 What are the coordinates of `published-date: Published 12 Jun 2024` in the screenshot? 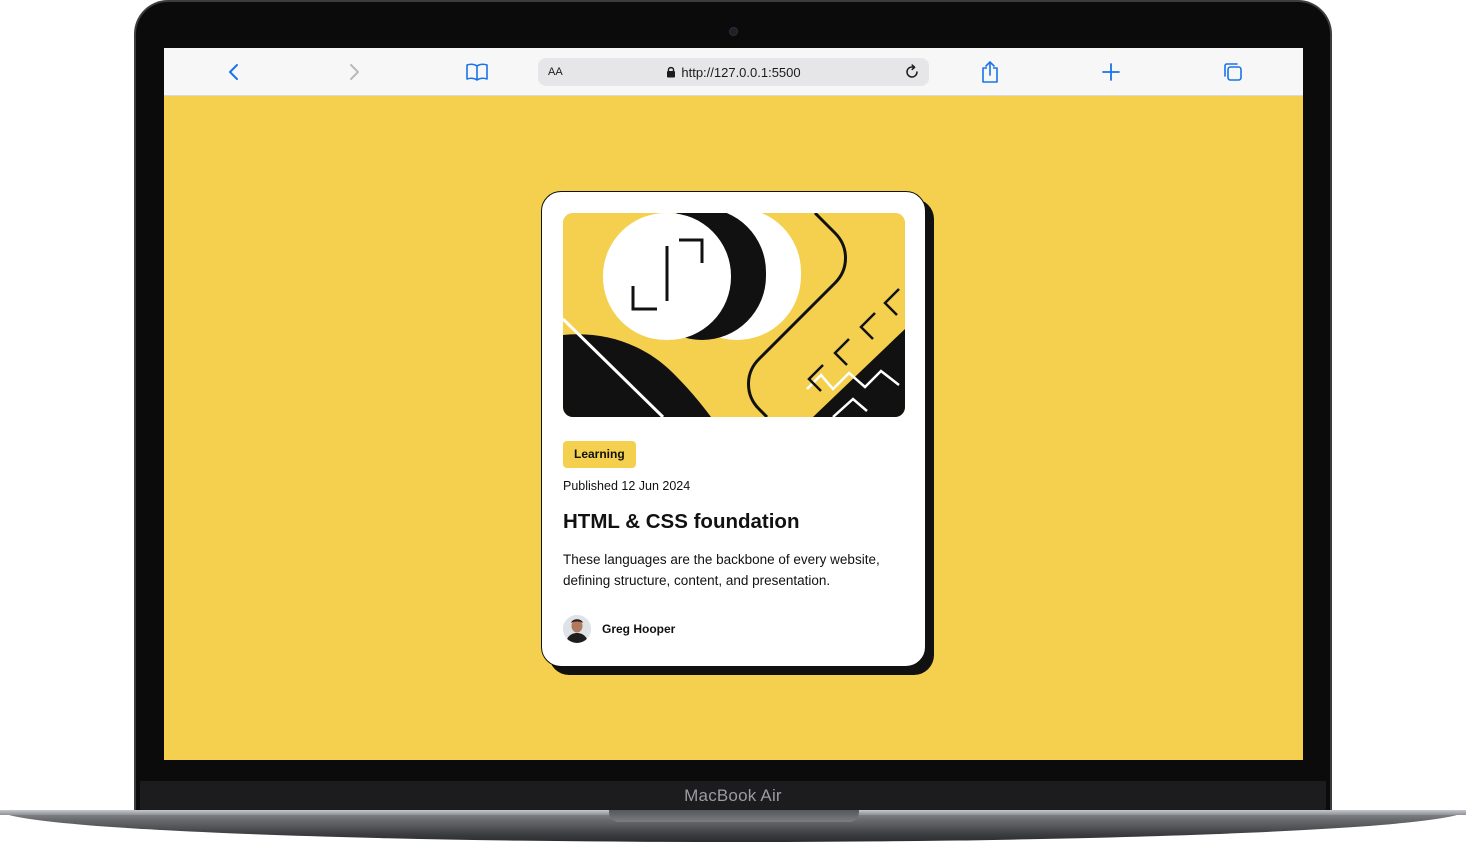 It's located at (627, 486).